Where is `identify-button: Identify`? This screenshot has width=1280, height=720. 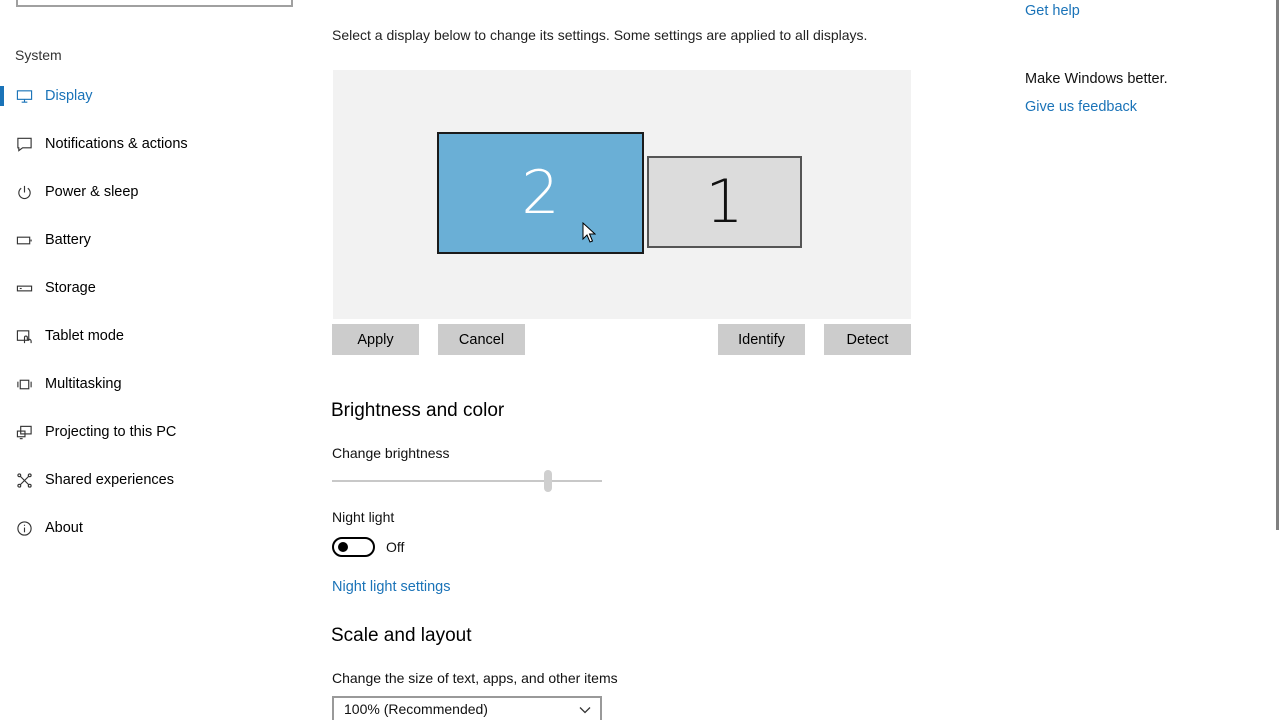
identify-button: Identify is located at coordinates (761, 339).